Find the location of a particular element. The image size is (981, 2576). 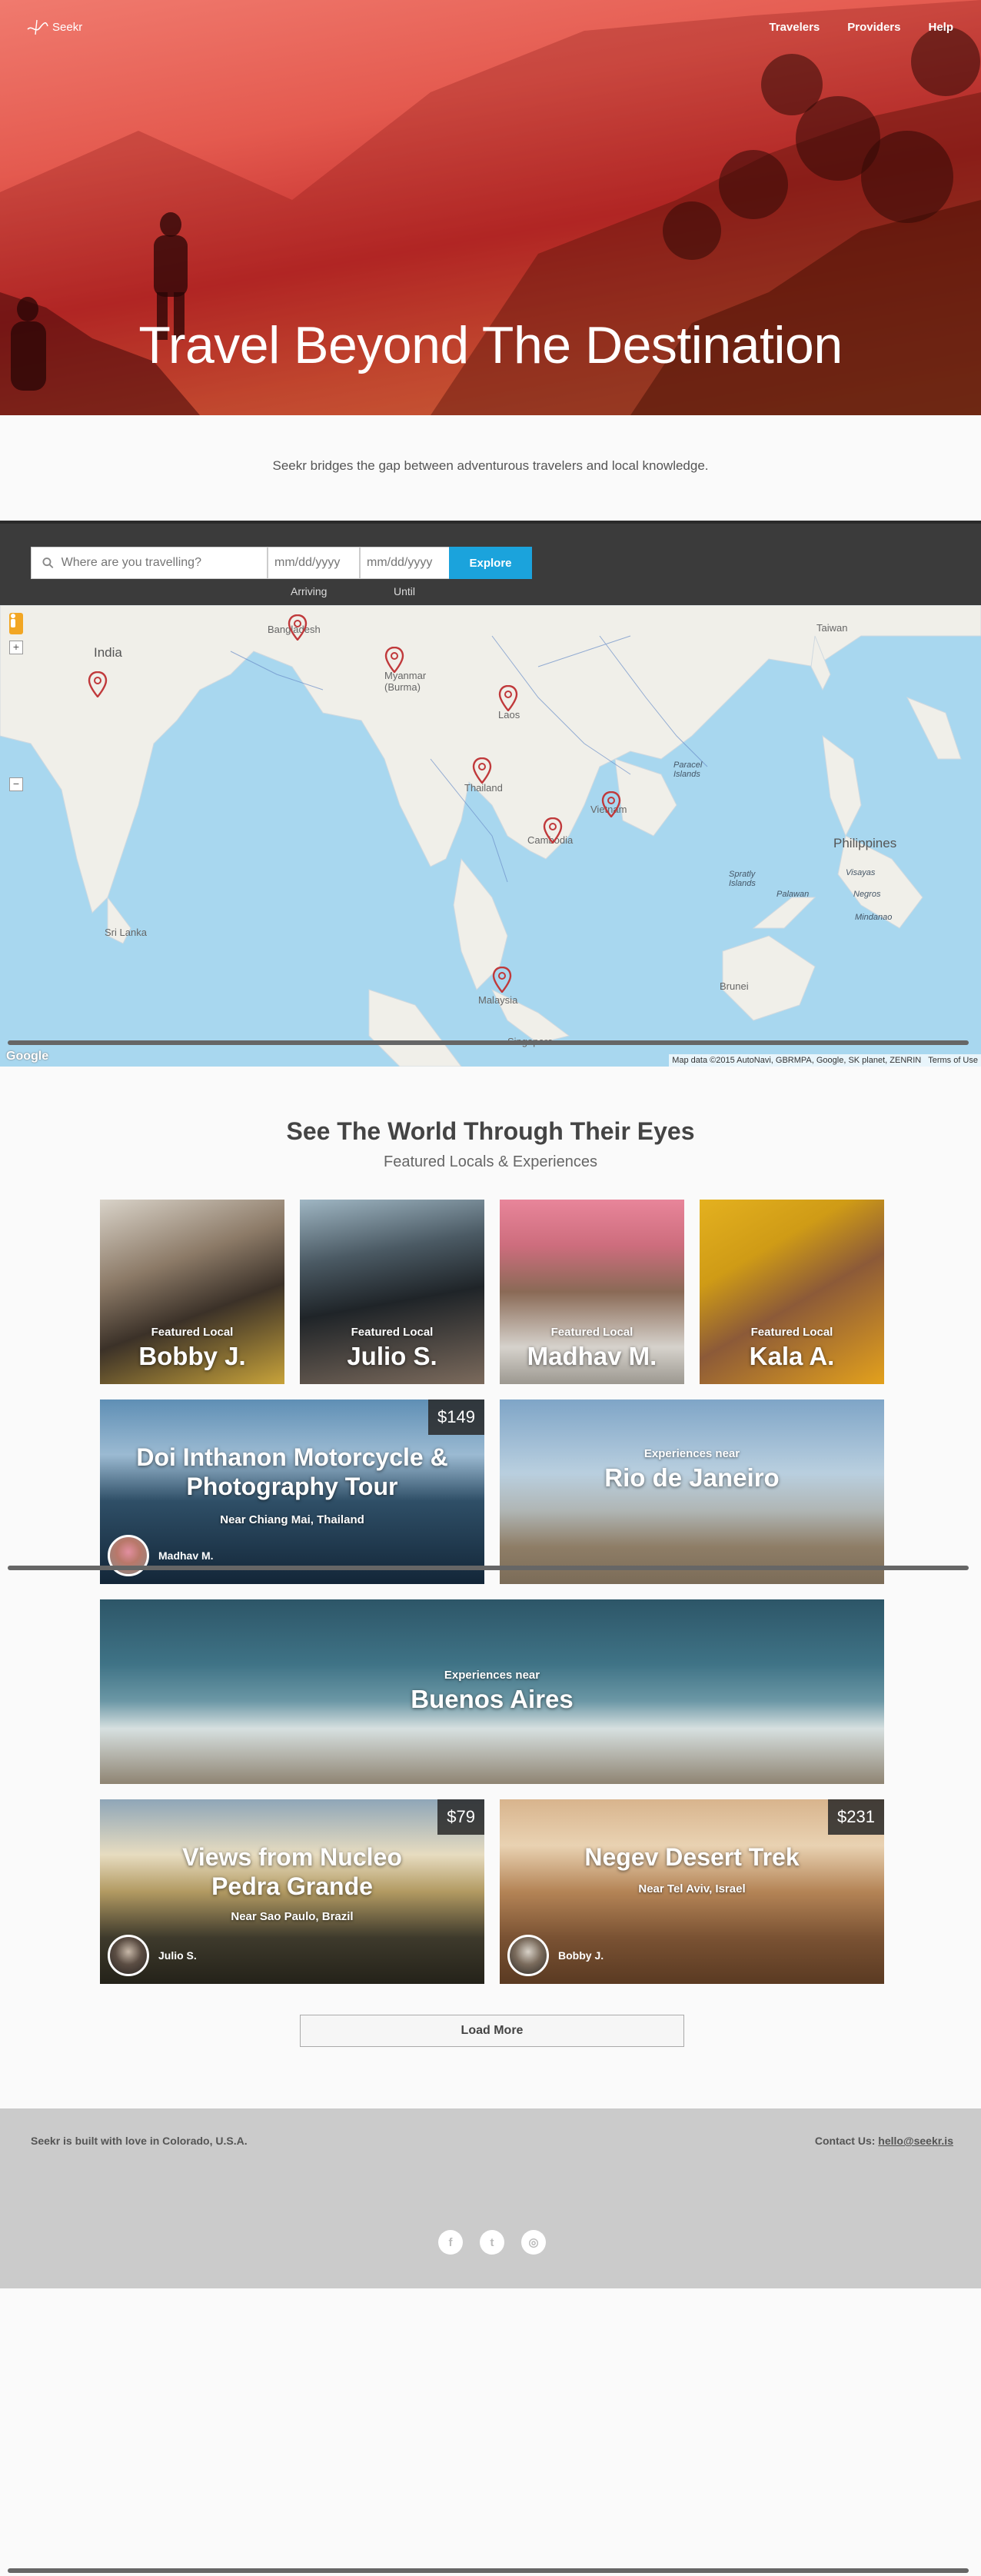

local-name: Julio S. is located at coordinates (392, 1356).